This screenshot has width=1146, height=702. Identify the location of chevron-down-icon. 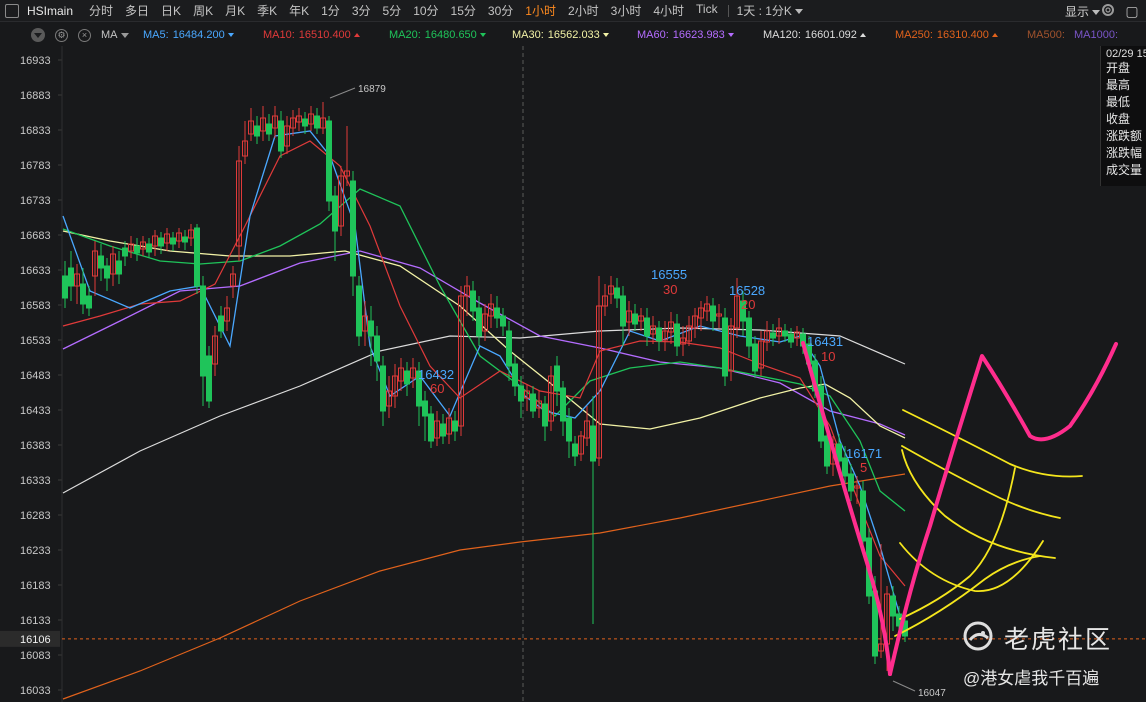
(124, 35).